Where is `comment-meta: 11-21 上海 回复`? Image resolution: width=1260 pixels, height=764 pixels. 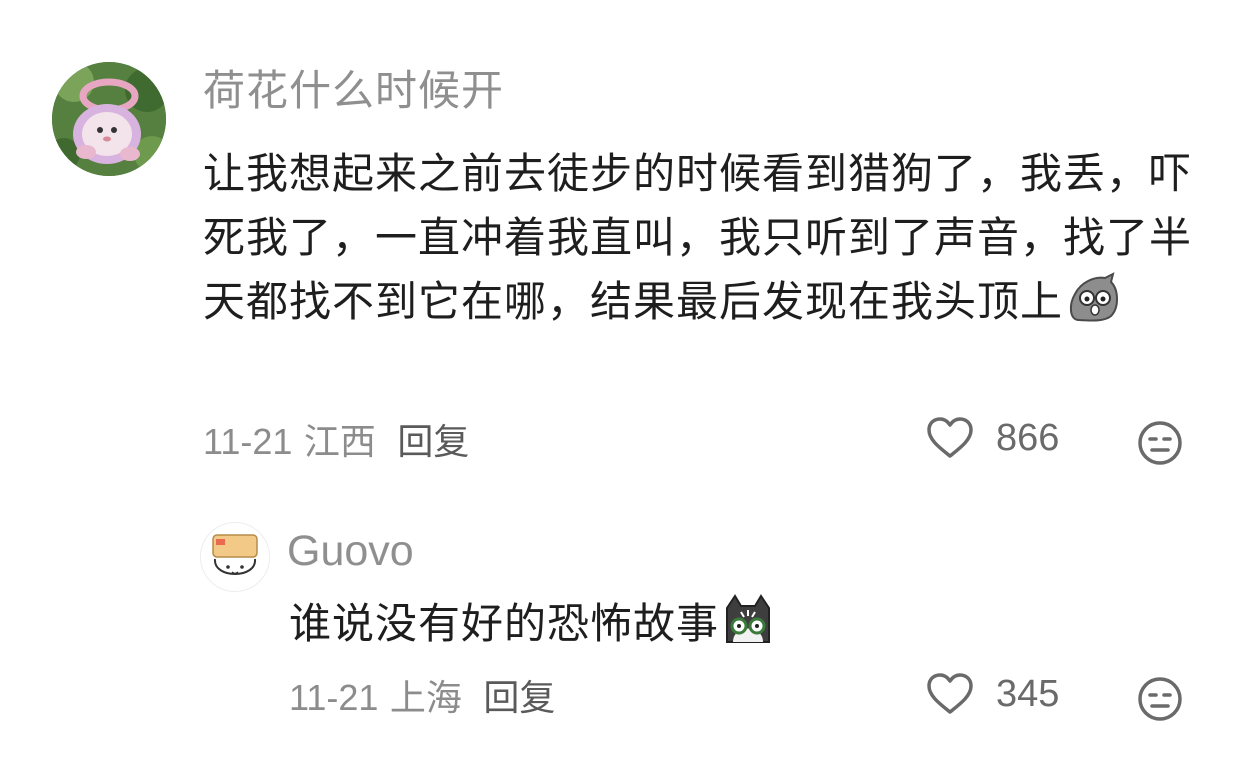 comment-meta: 11-21 上海 回复 is located at coordinates (422, 698).